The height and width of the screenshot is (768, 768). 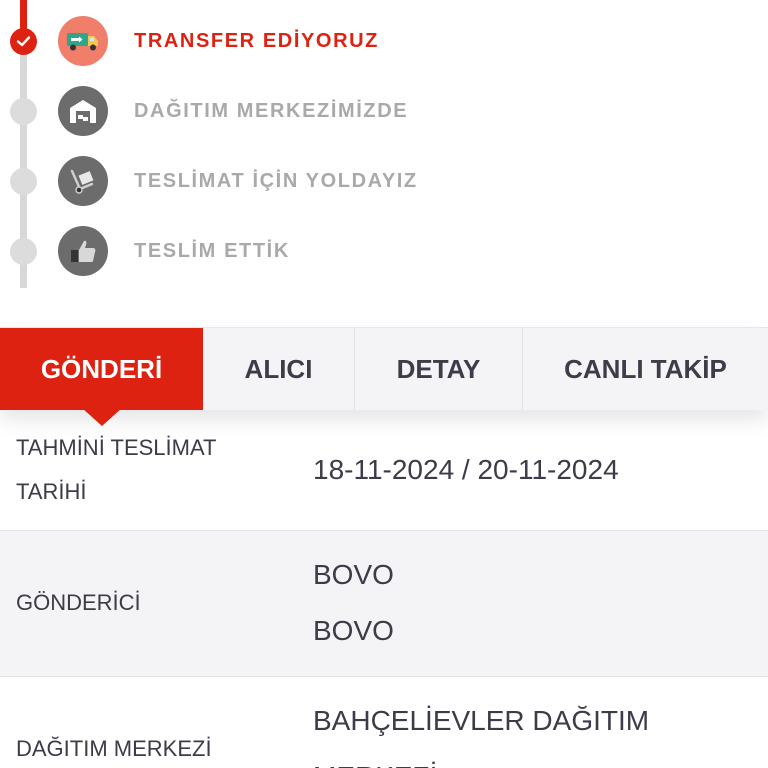 I want to click on tab-shipment: GÖNDERİ, so click(x=101, y=369).